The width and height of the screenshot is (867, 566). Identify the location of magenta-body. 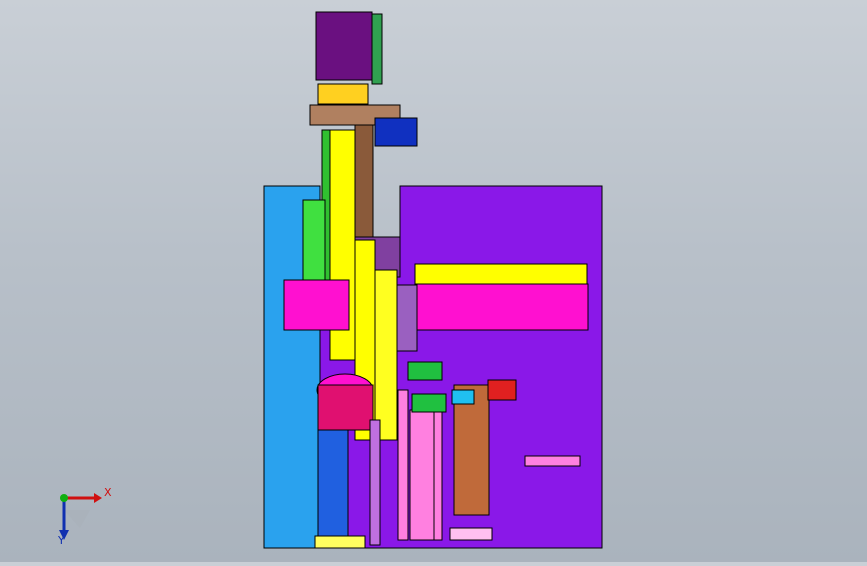
(345, 407).